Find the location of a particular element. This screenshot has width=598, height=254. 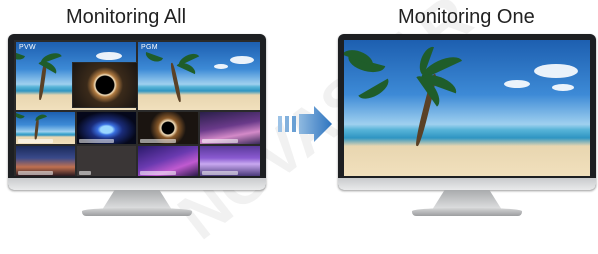

pgm-label: PGM is located at coordinates (149, 47).